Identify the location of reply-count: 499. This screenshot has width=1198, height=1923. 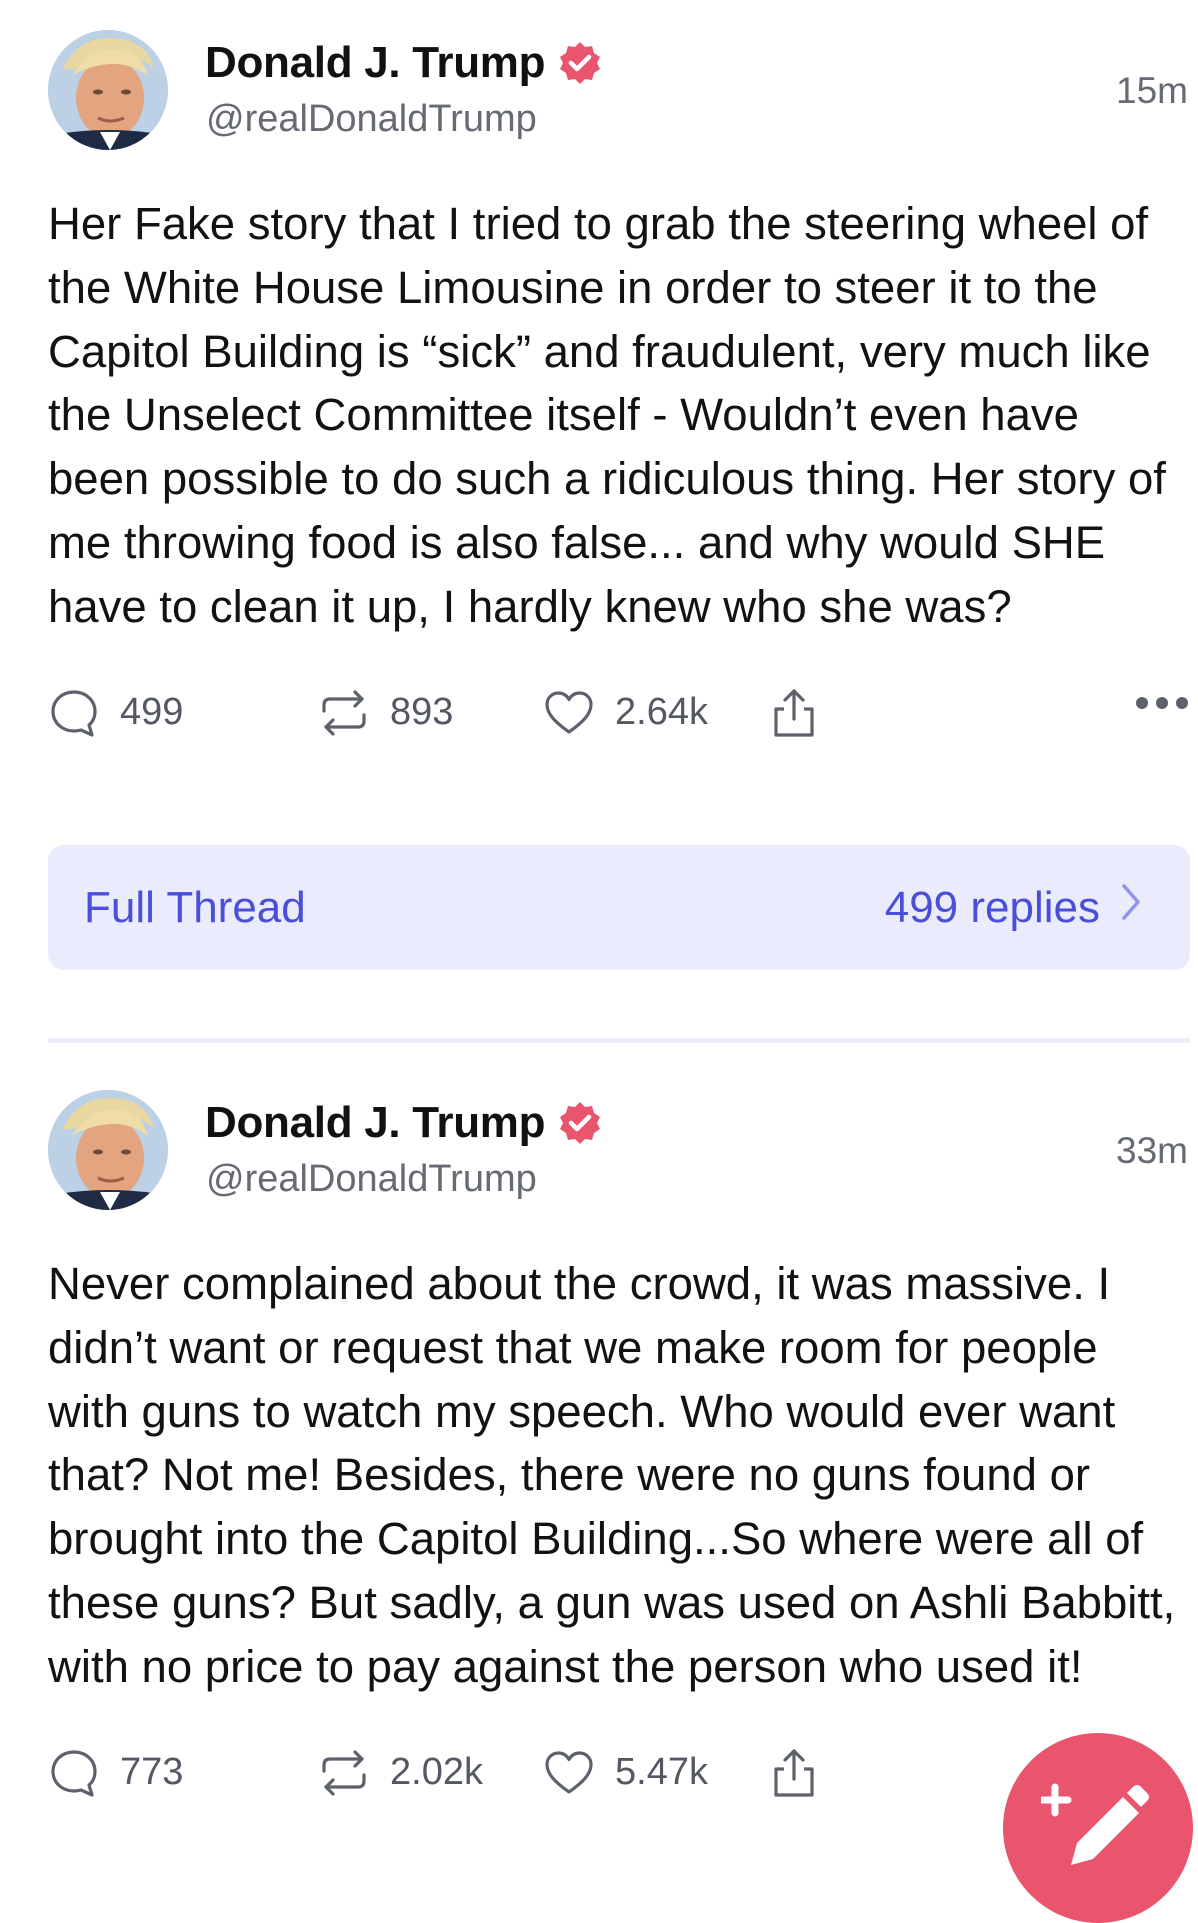
(152, 712).